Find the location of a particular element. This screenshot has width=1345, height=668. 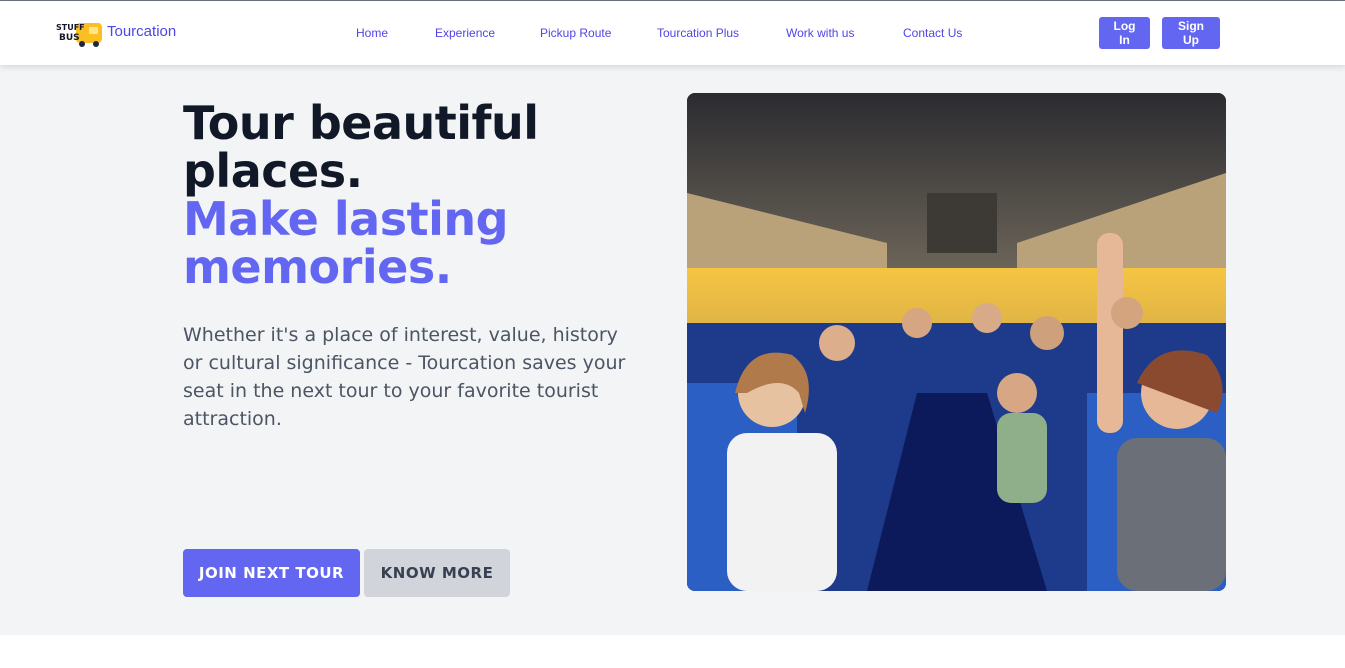

know-more-button: KNOW MORE is located at coordinates (437, 573).